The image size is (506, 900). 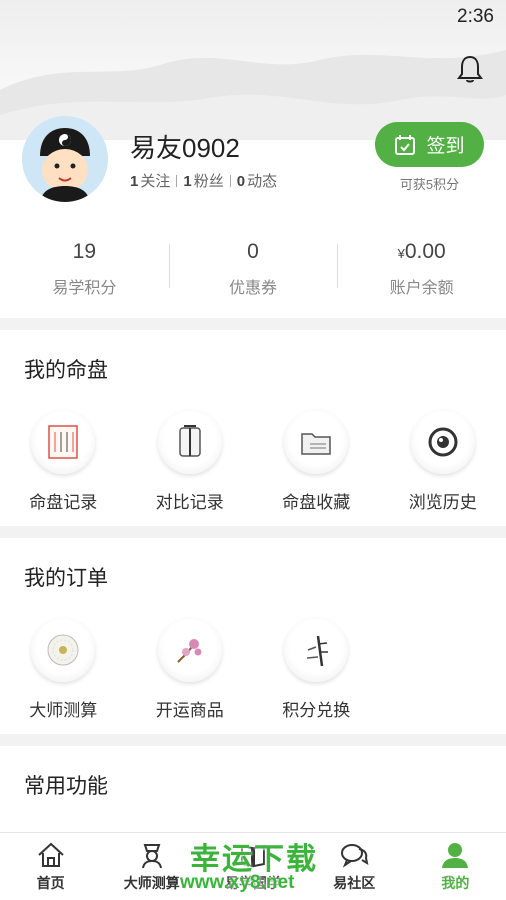 I want to click on fans-link: 1 粉丝, so click(x=203, y=180).